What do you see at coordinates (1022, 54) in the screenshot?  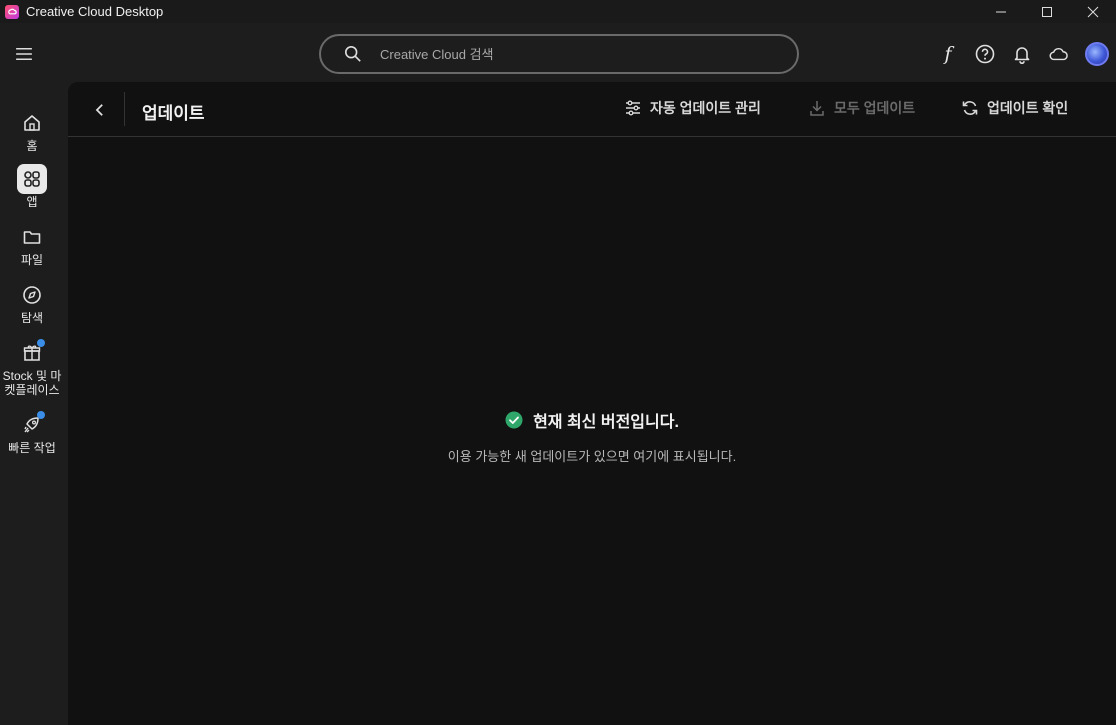 I see `bell-icon` at bounding box center [1022, 54].